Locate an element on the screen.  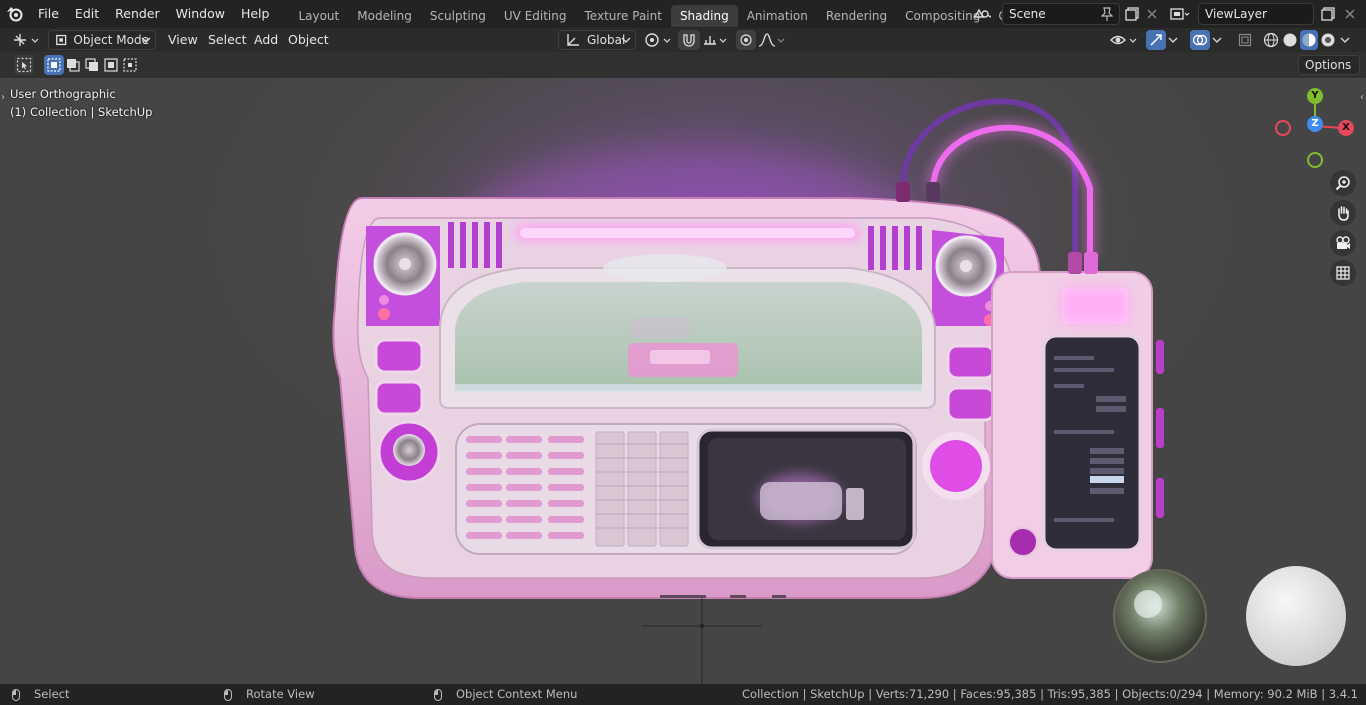
snap-toggle is located at coordinates (689, 40).